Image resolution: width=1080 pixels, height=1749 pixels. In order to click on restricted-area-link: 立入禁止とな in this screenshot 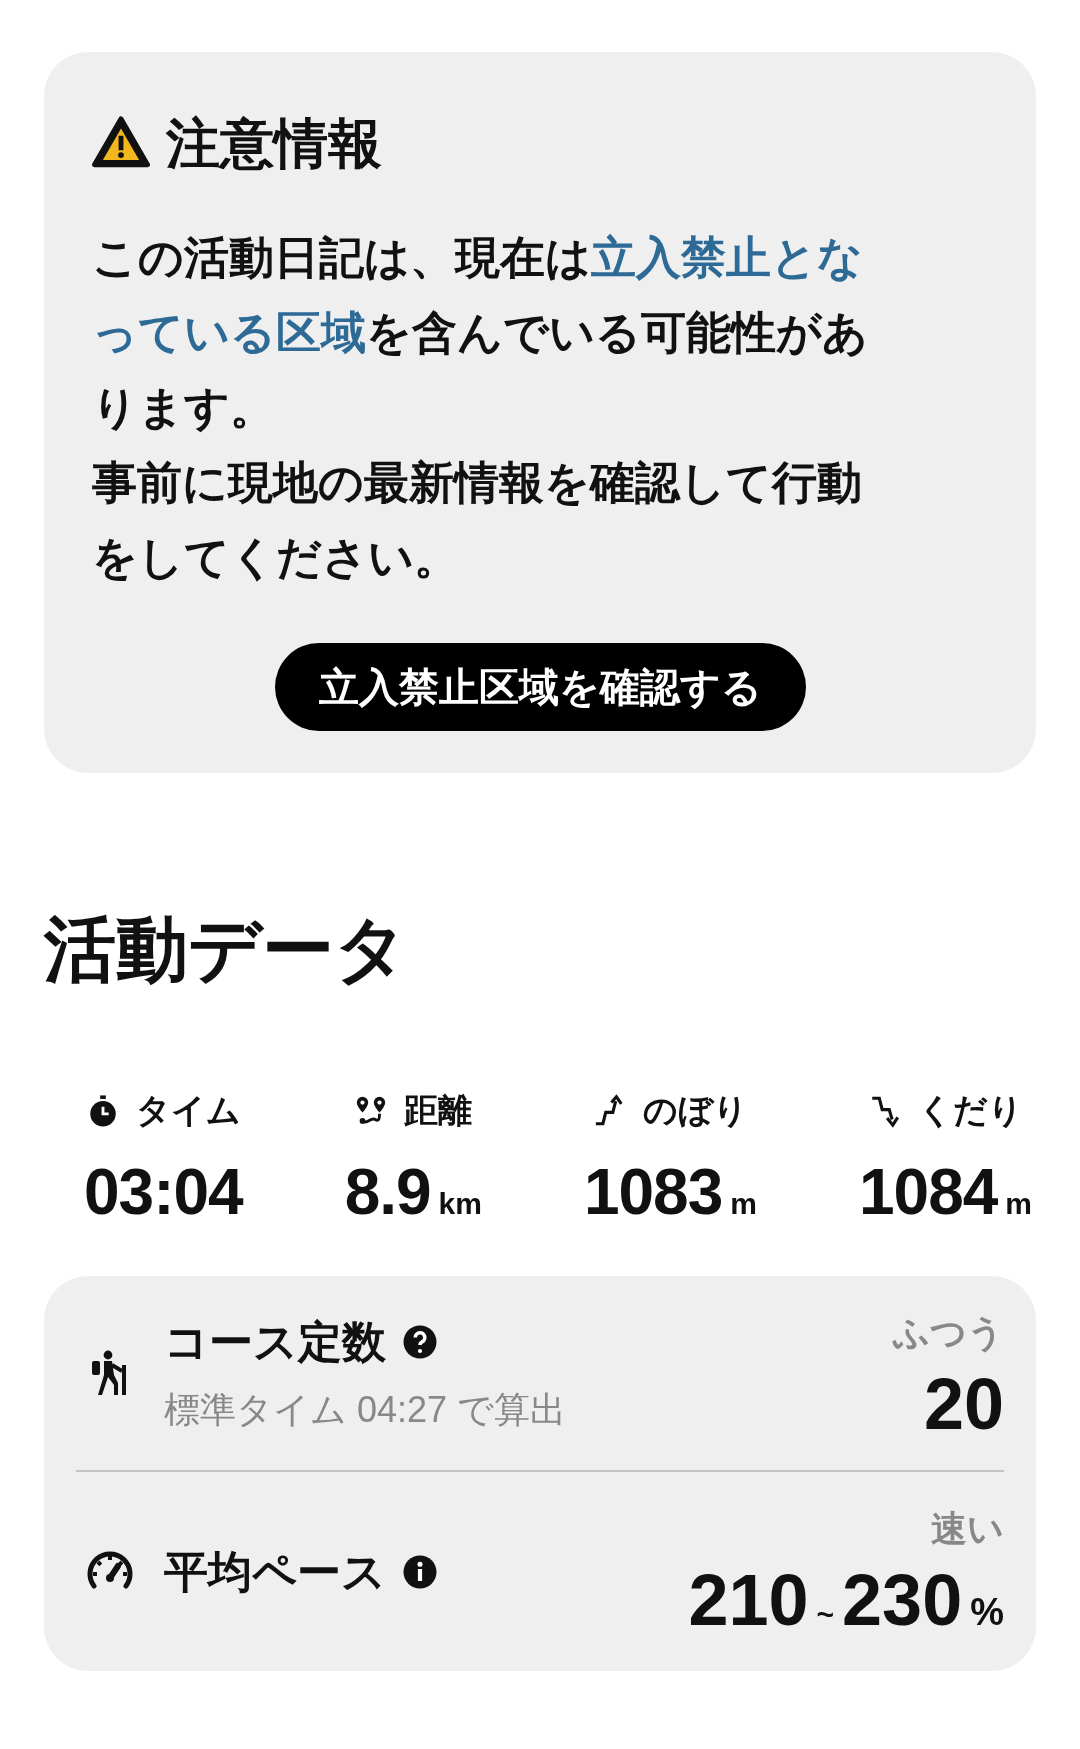, I will do `click(727, 257)`.